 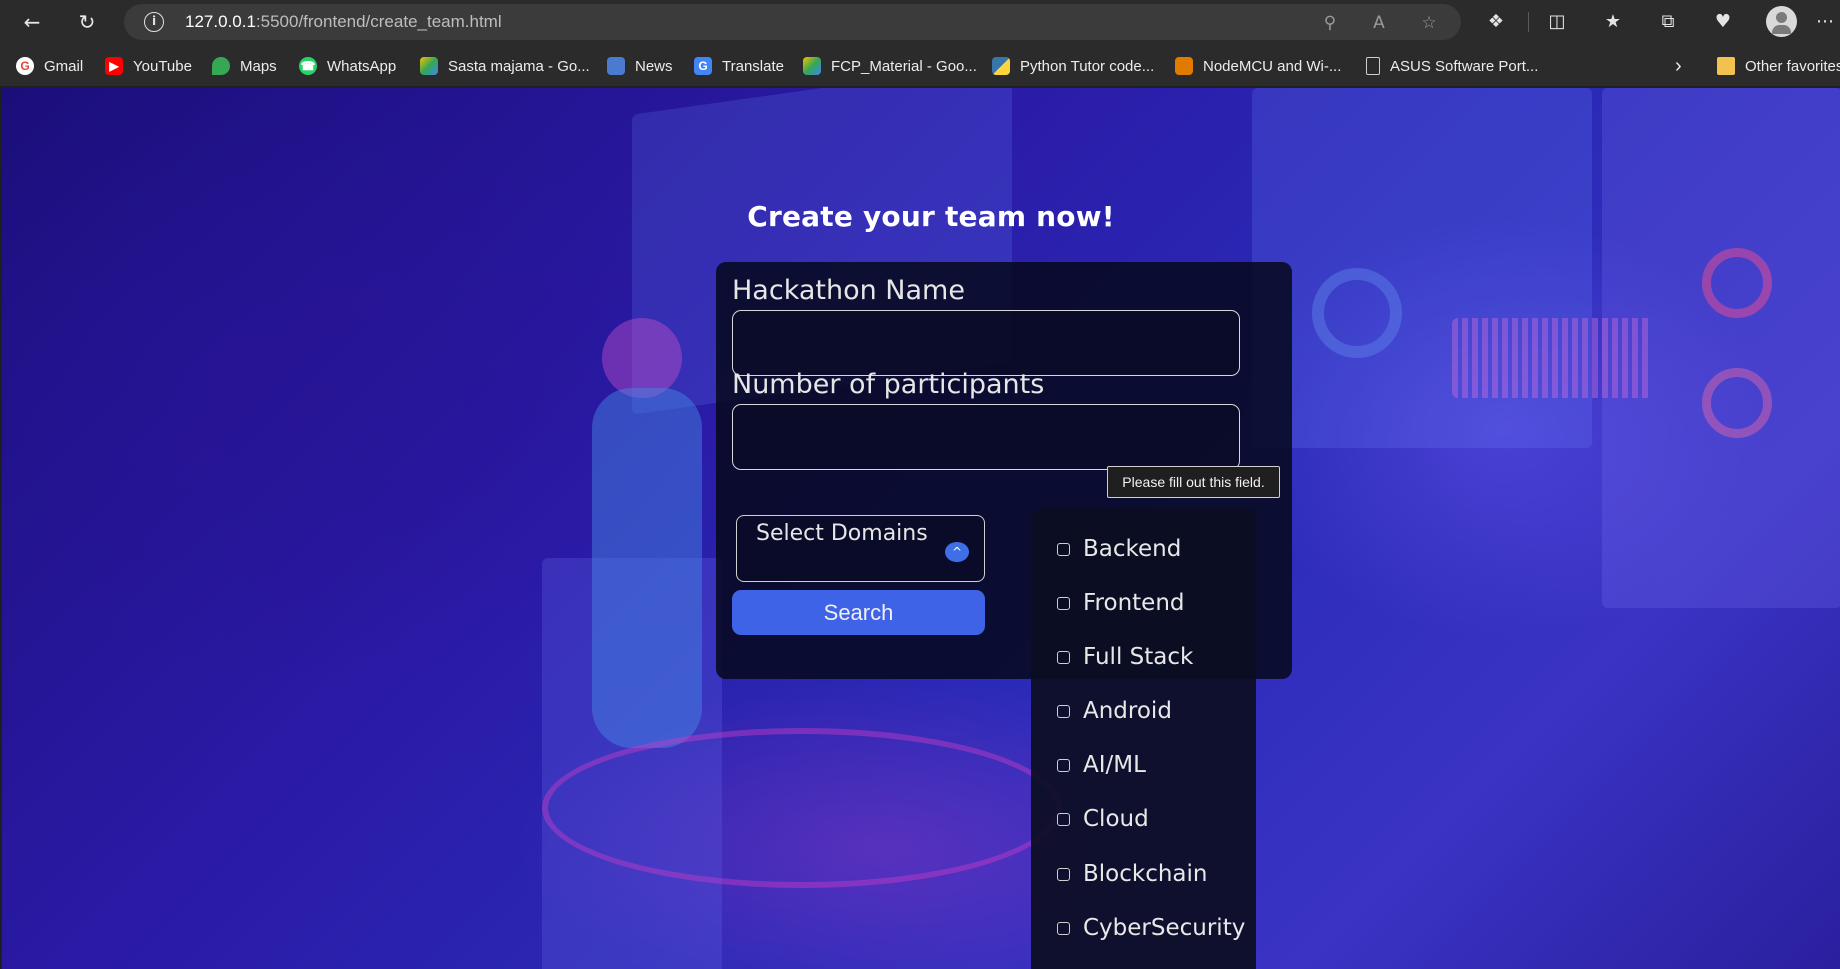 I want to click on background-ring, so click(x=802, y=808).